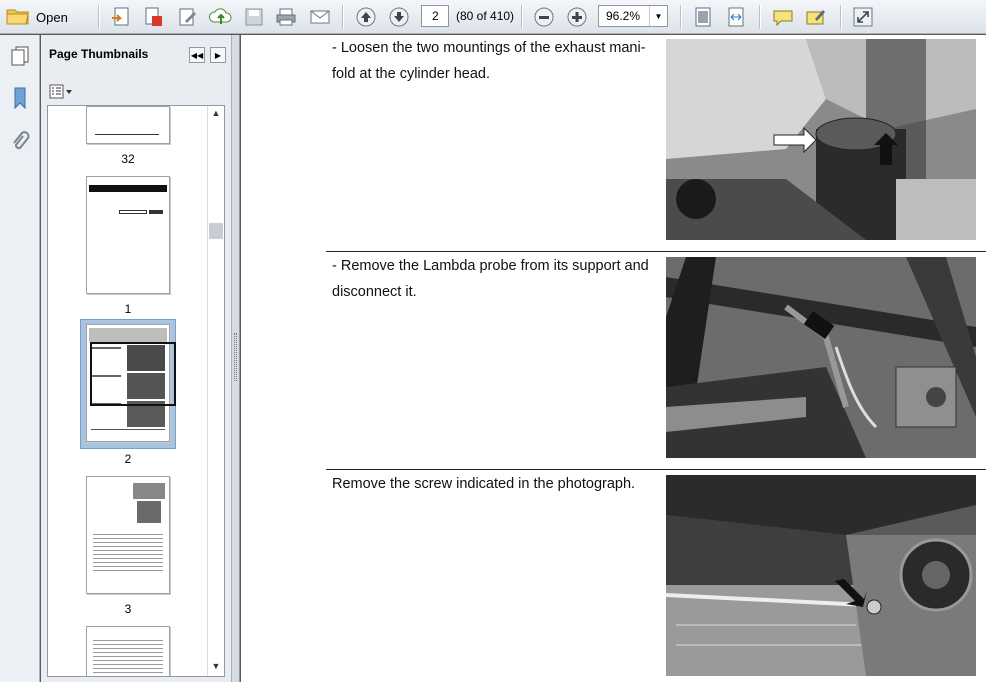  I want to click on splitter-grip, so click(235, 357).